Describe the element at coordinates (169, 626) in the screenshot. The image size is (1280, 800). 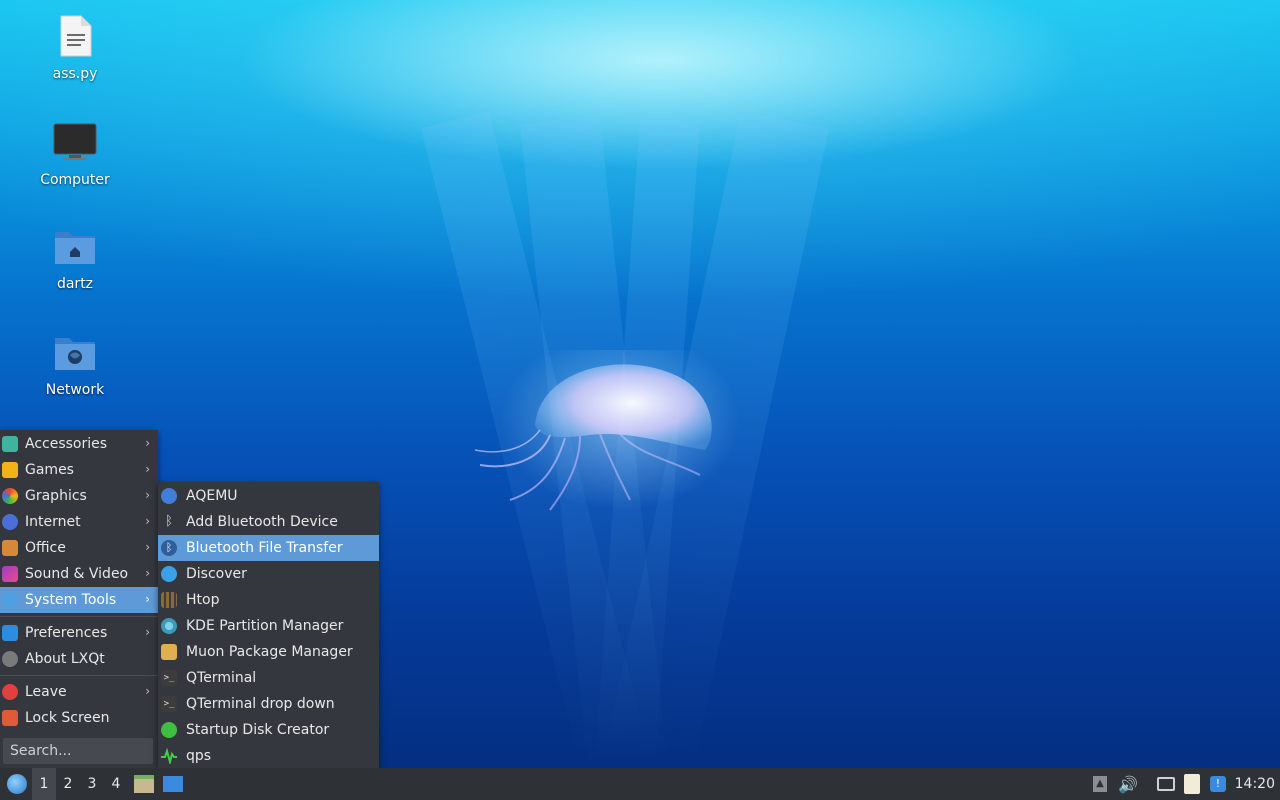
I see `partition-icon` at that location.